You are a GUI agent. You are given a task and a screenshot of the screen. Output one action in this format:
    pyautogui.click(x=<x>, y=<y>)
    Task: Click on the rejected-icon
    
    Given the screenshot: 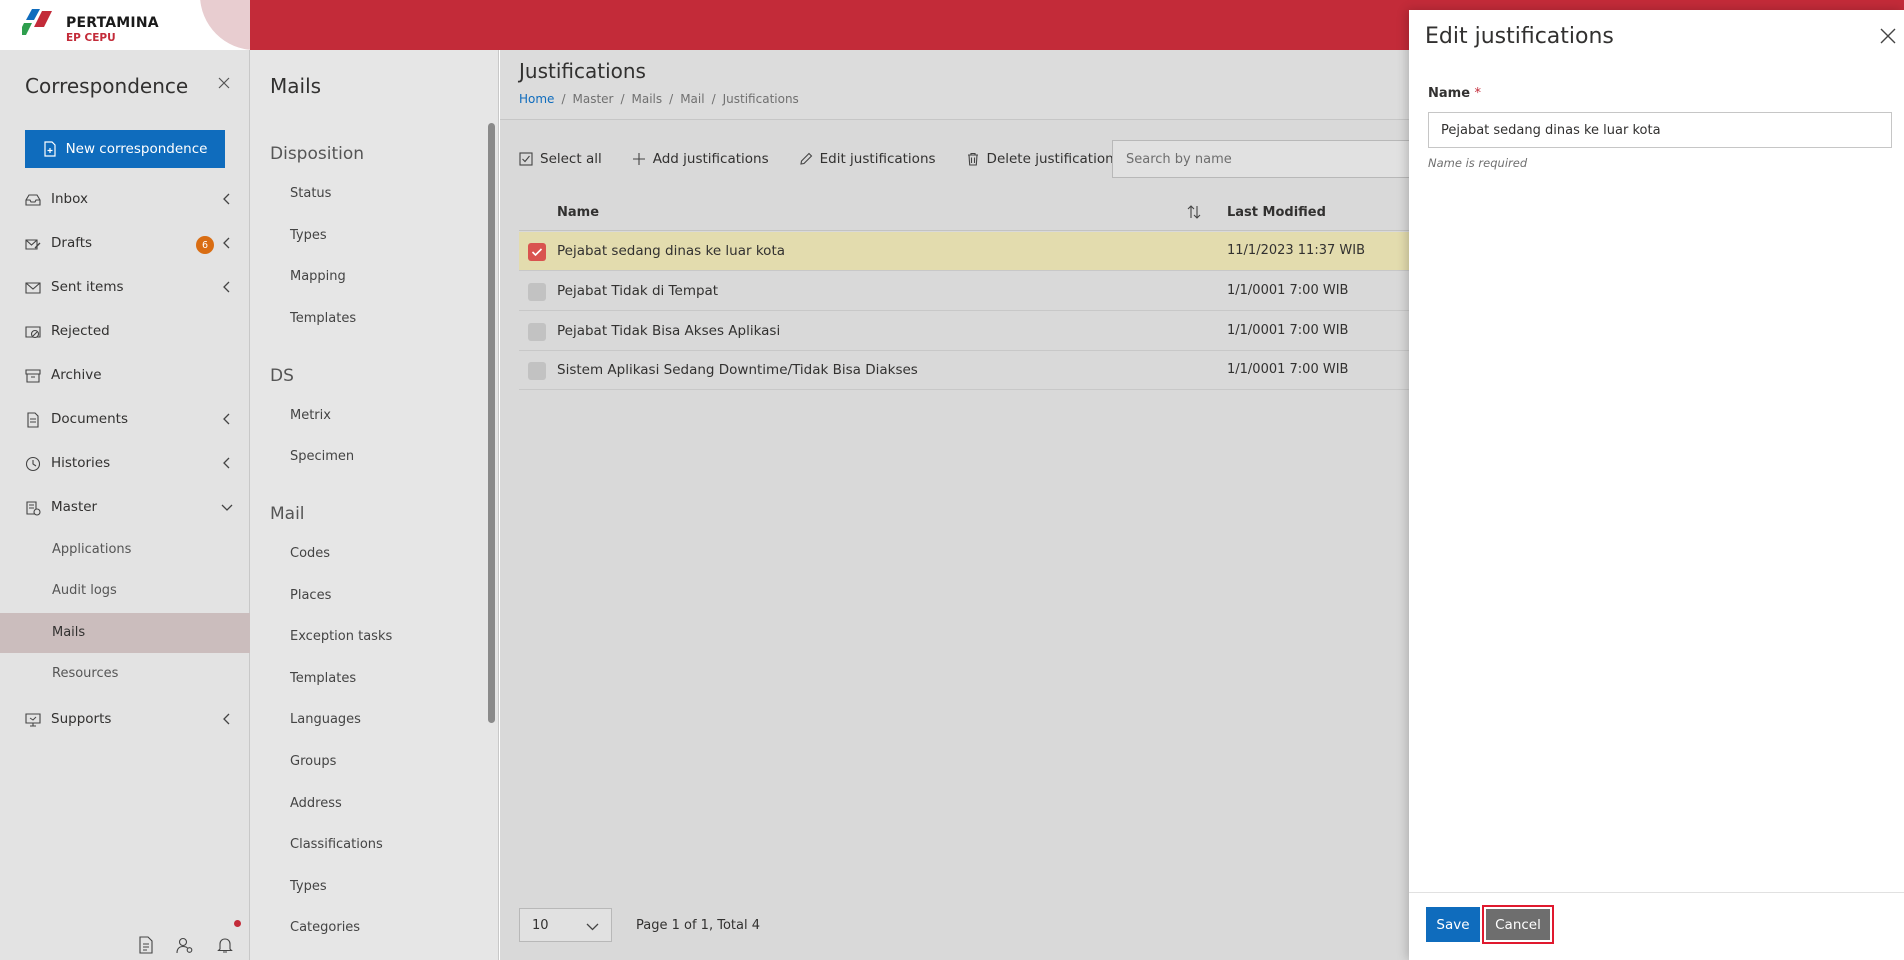 What is the action you would take?
    pyautogui.click(x=33, y=332)
    